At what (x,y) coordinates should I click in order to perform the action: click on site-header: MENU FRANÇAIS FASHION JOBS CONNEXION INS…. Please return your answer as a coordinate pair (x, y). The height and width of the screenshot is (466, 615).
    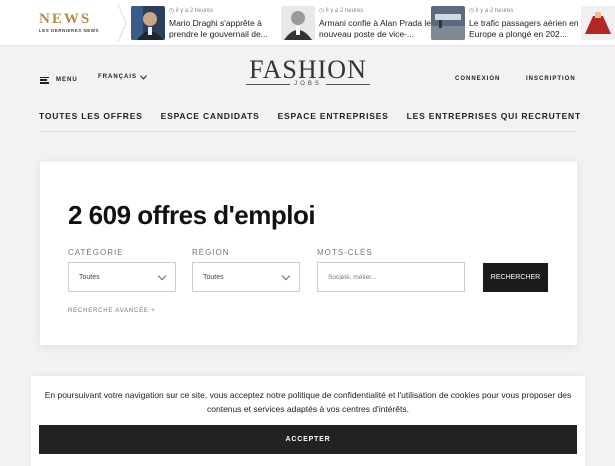
    Looking at the image, I should click on (307, 75).